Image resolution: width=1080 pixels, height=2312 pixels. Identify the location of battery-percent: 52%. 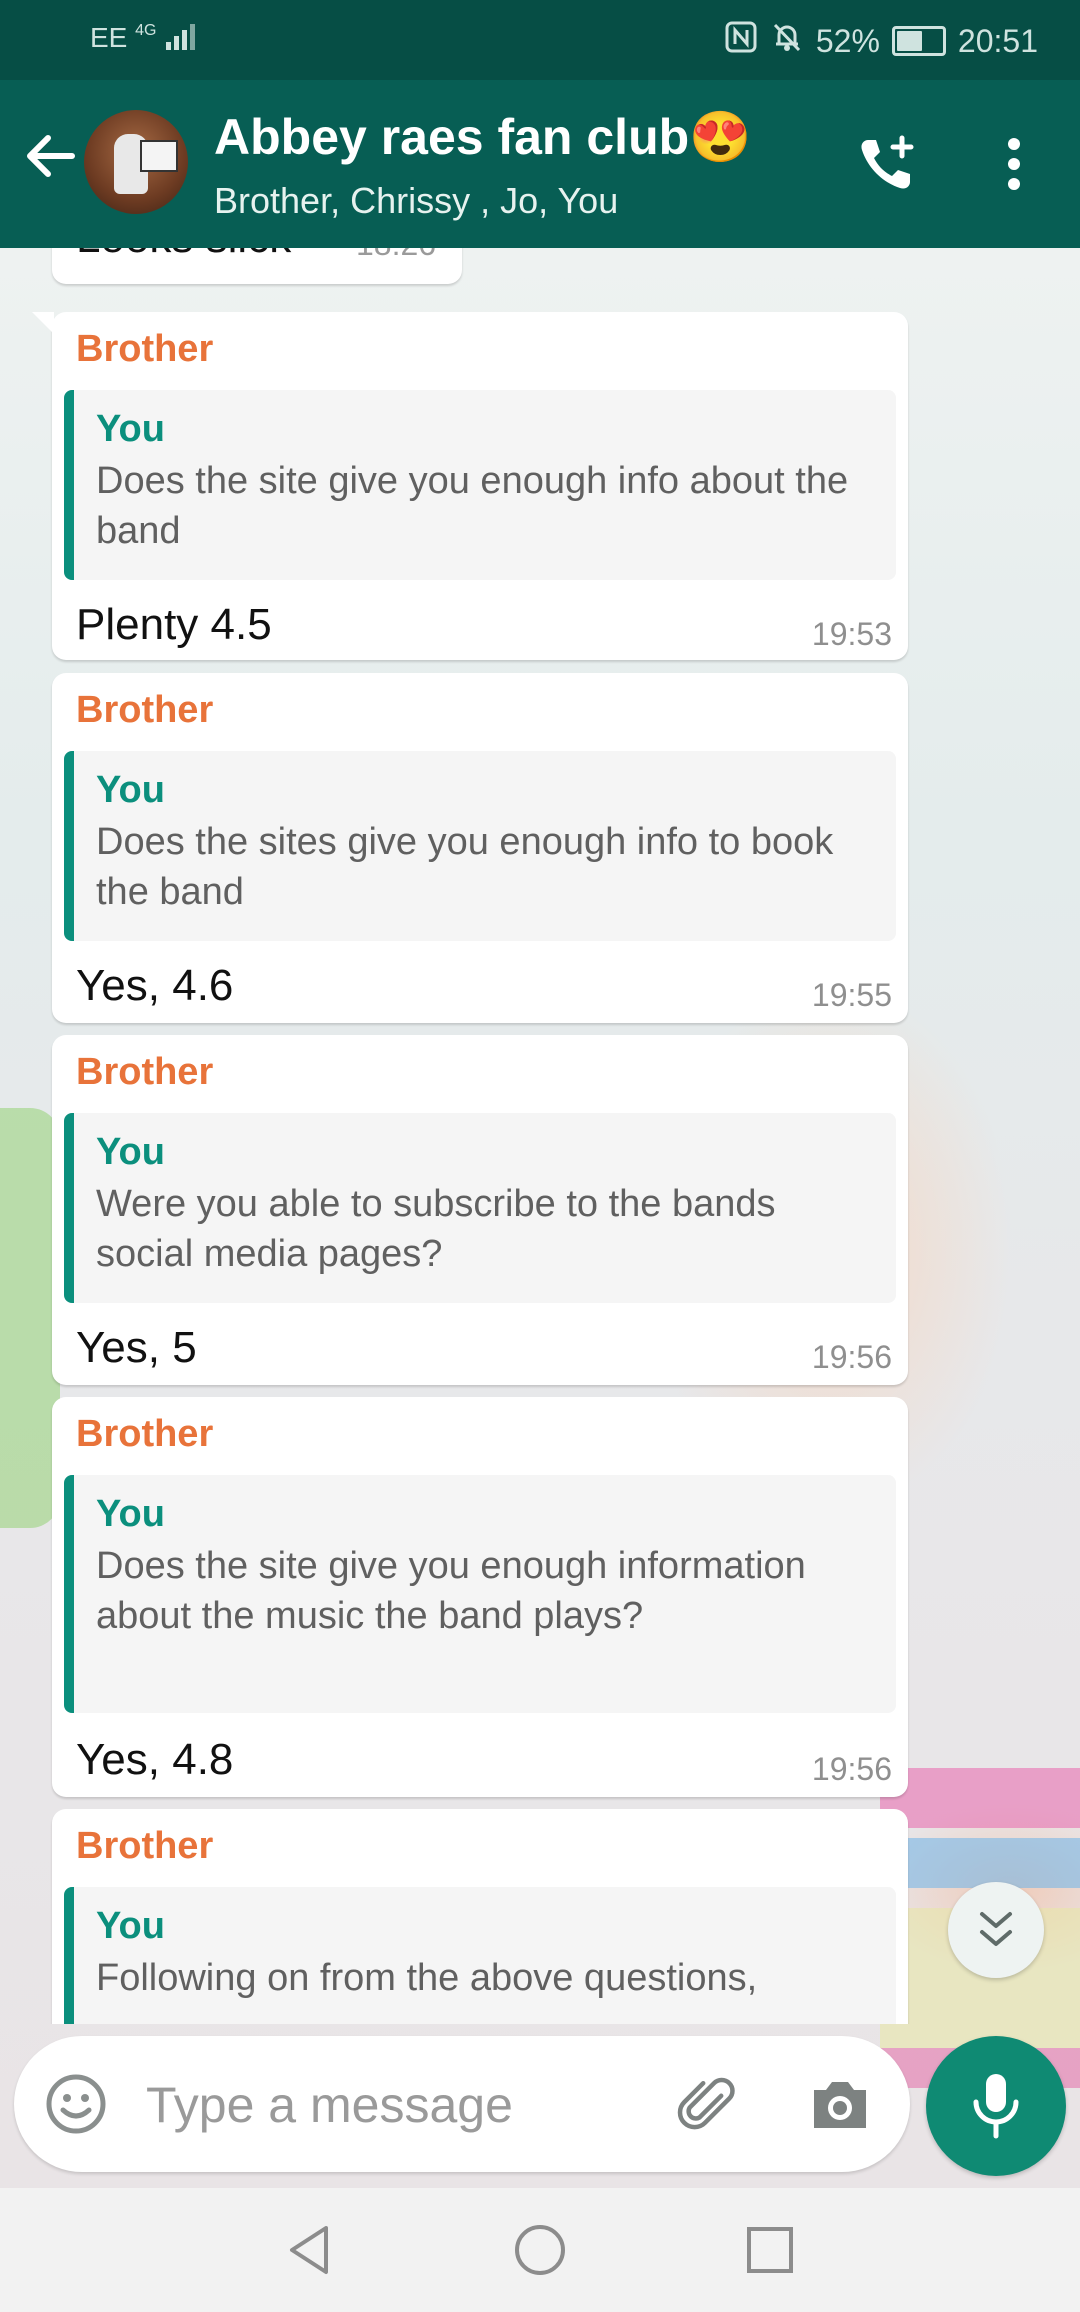
(847, 40).